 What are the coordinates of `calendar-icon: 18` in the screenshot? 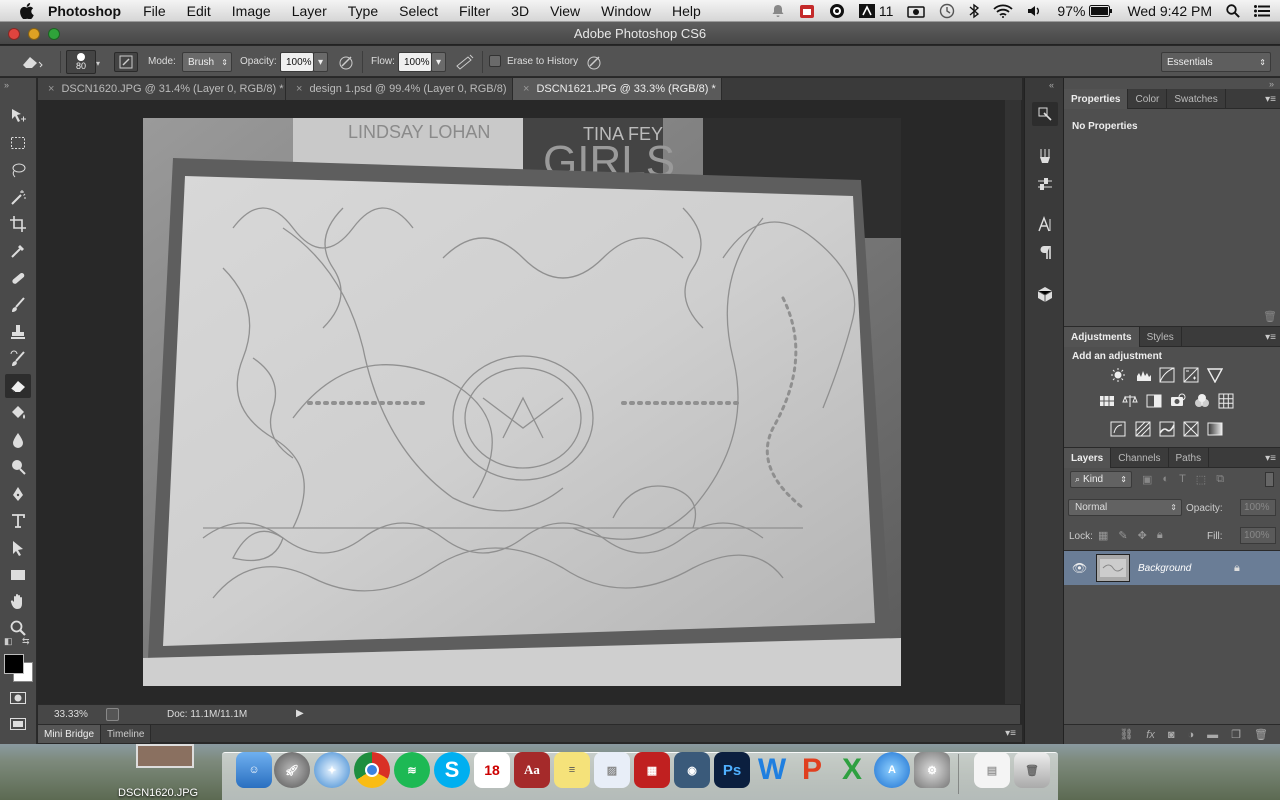 It's located at (492, 770).